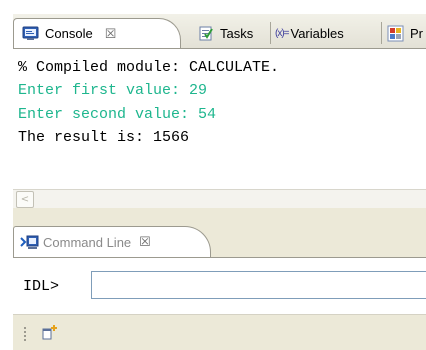  What do you see at coordinates (87, 242) in the screenshot?
I see `tab-command-line-label: Command Line` at bounding box center [87, 242].